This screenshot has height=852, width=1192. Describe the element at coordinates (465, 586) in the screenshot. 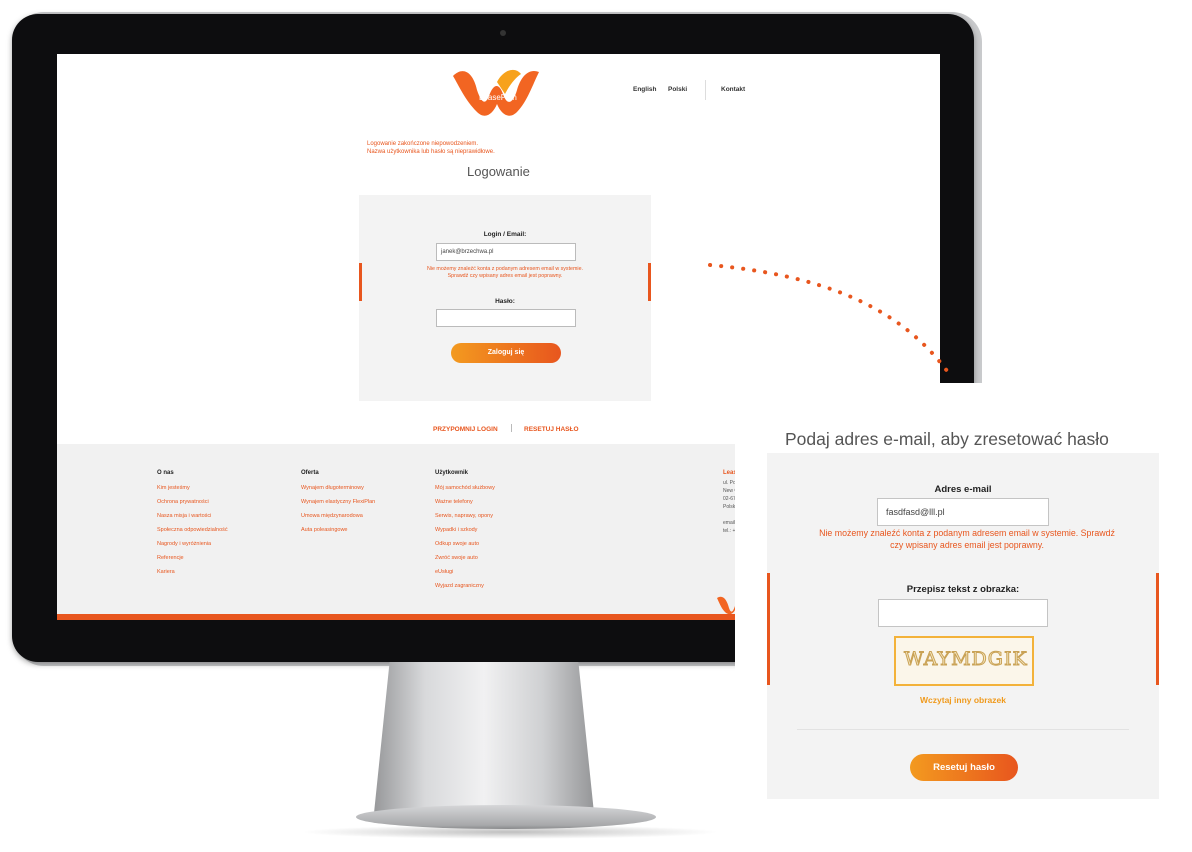

I see `footer-link: Wyjazd zagraniczny` at that location.